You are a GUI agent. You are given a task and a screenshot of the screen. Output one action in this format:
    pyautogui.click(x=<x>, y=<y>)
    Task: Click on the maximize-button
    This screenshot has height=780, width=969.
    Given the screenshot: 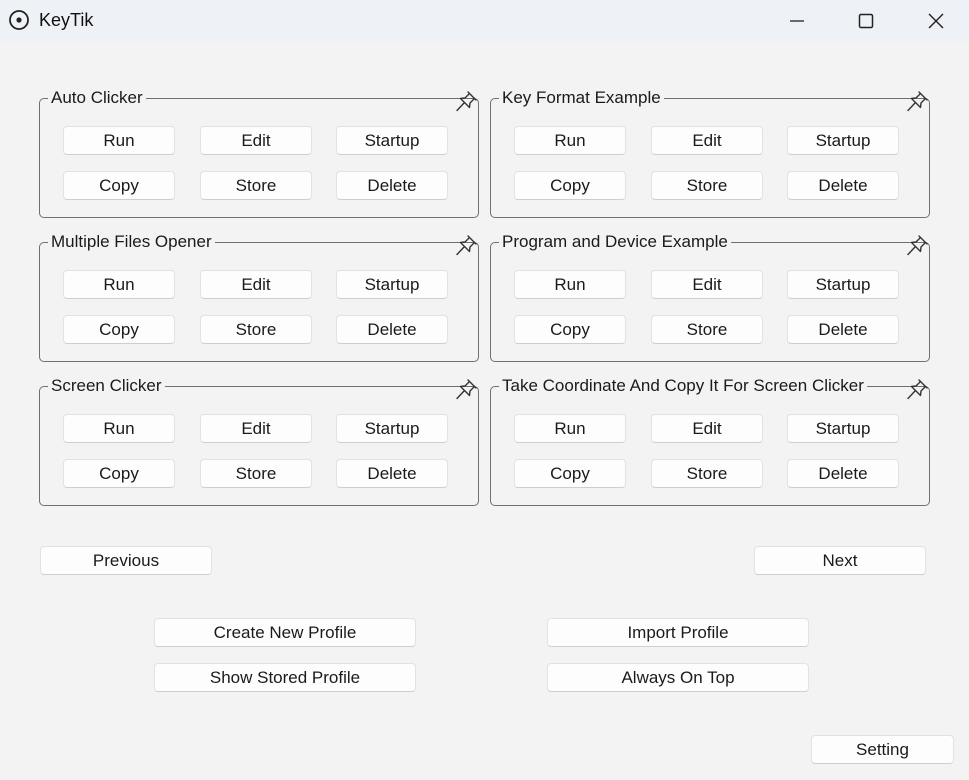 What is the action you would take?
    pyautogui.click(x=866, y=21)
    